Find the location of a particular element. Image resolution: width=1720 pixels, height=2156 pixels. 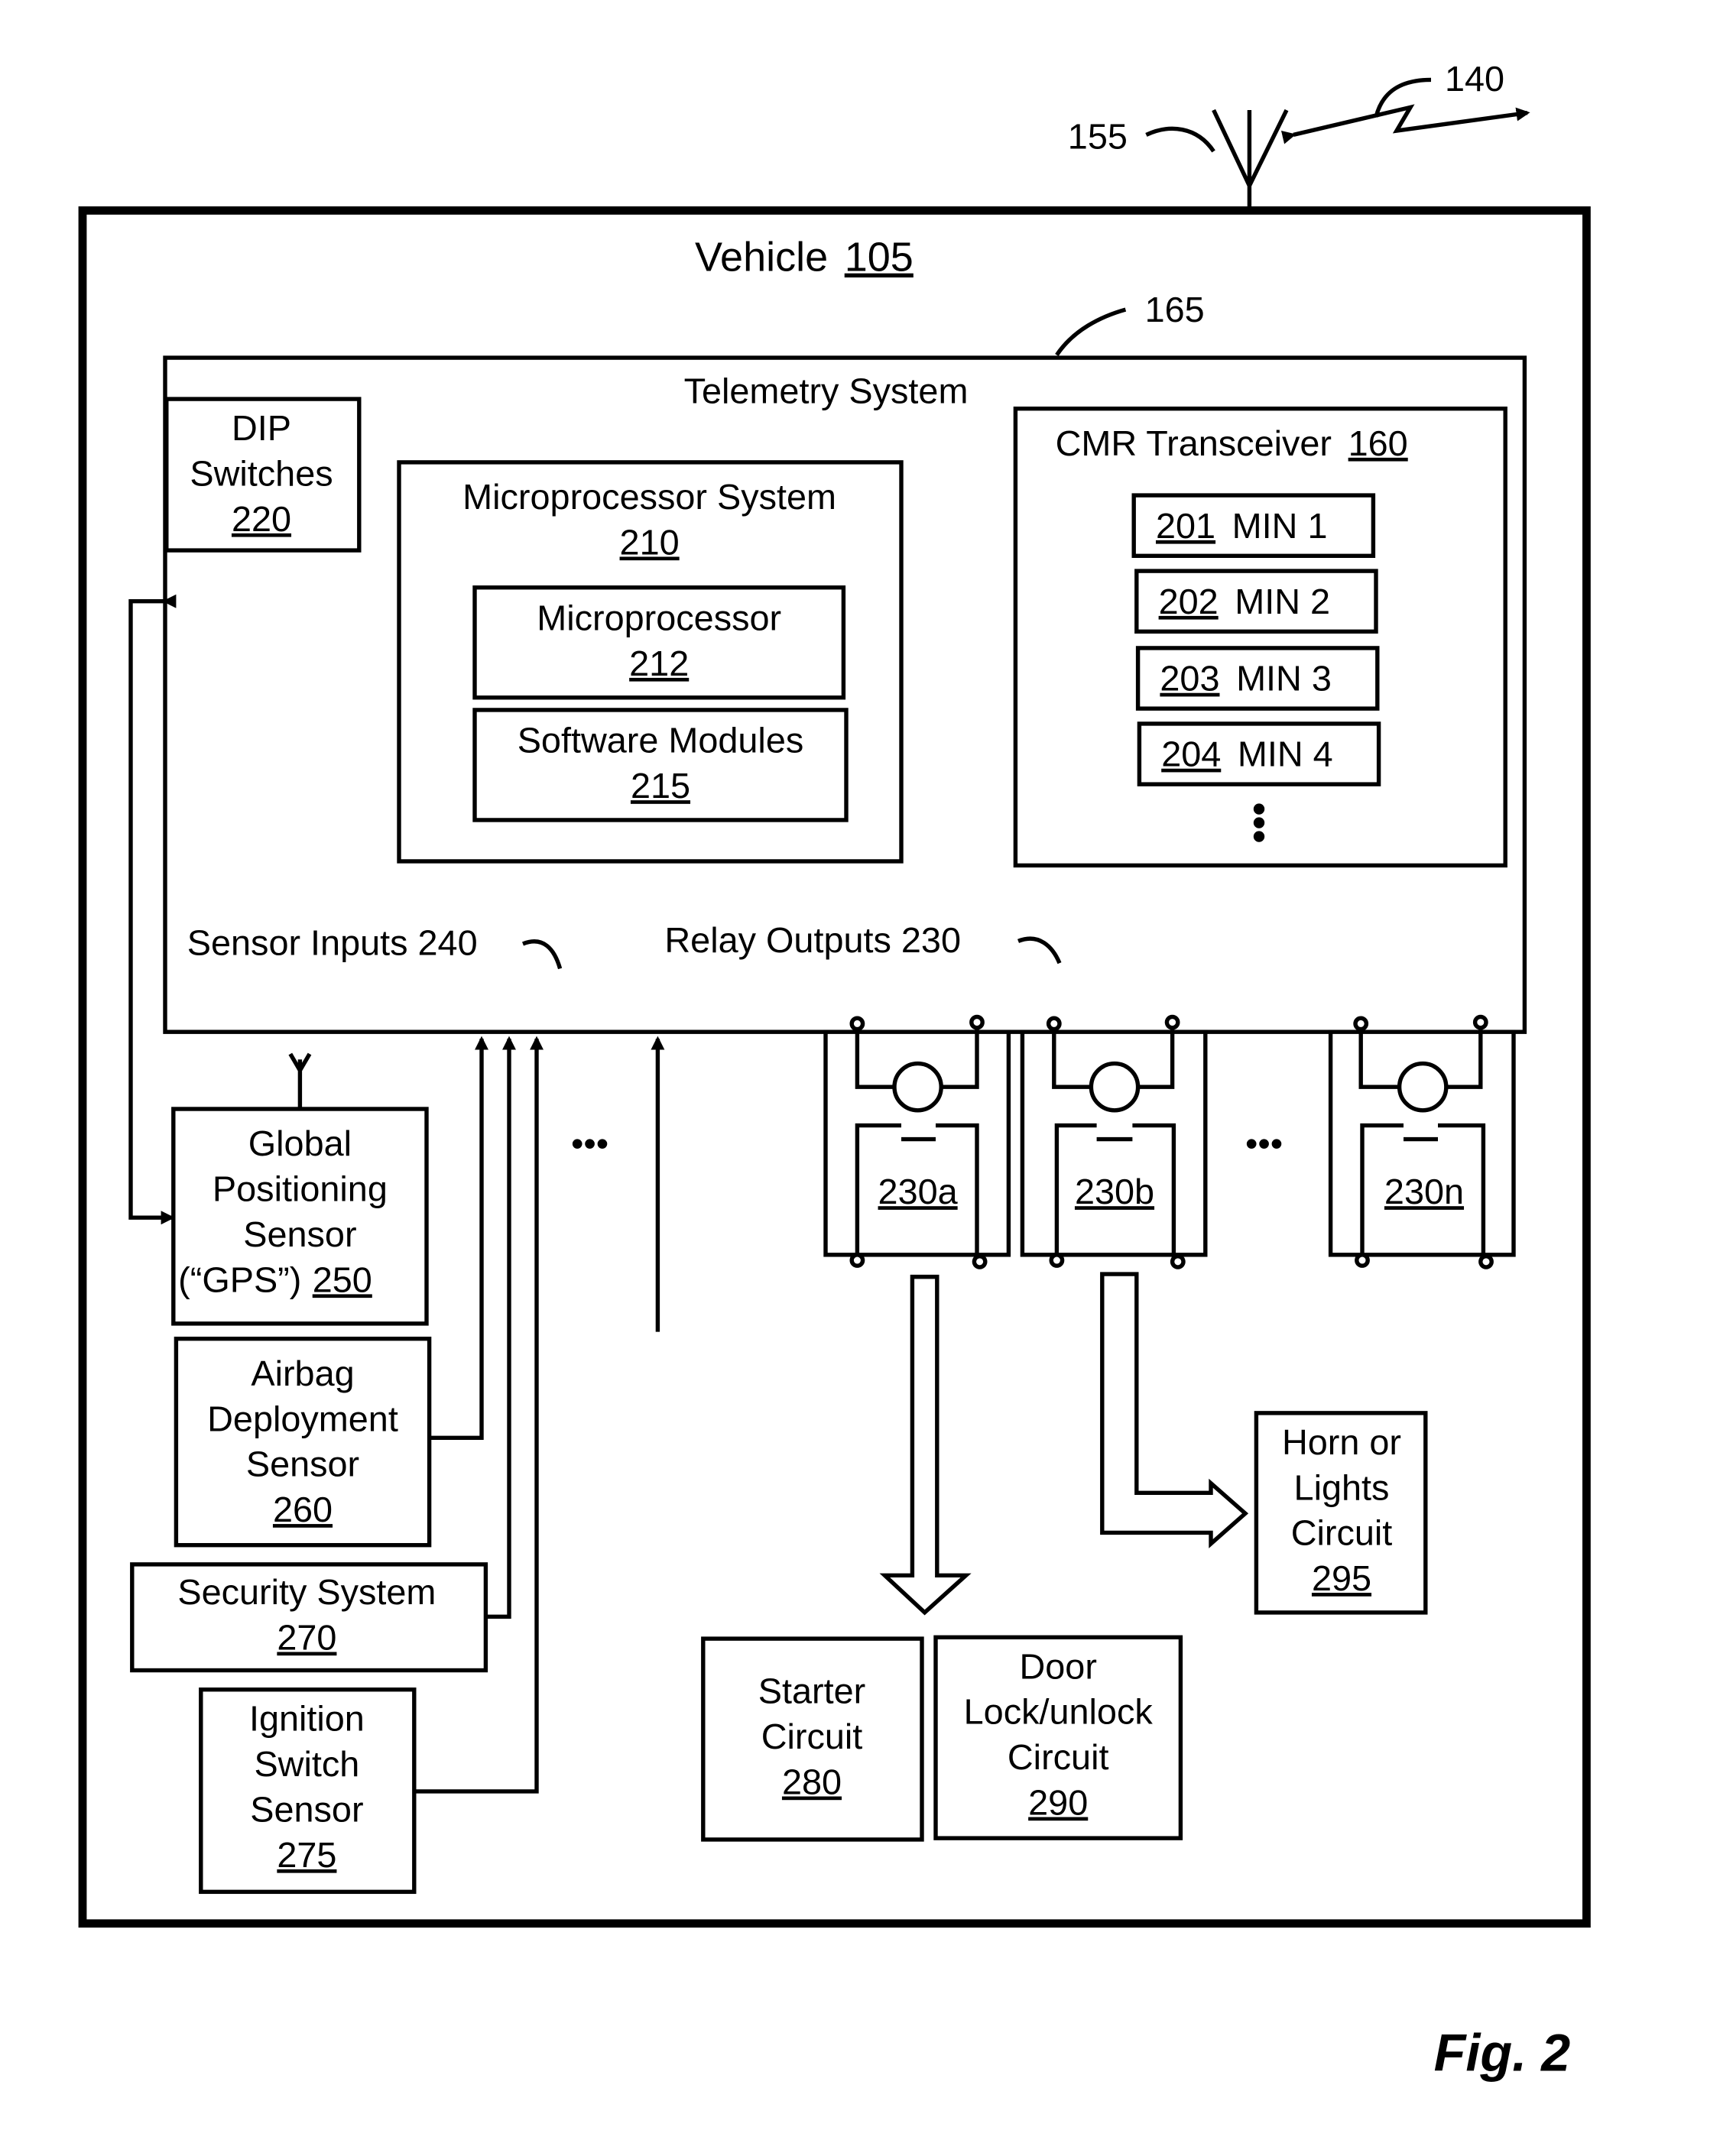

figure-label: Fig. 2 is located at coordinates (1503, 2053).